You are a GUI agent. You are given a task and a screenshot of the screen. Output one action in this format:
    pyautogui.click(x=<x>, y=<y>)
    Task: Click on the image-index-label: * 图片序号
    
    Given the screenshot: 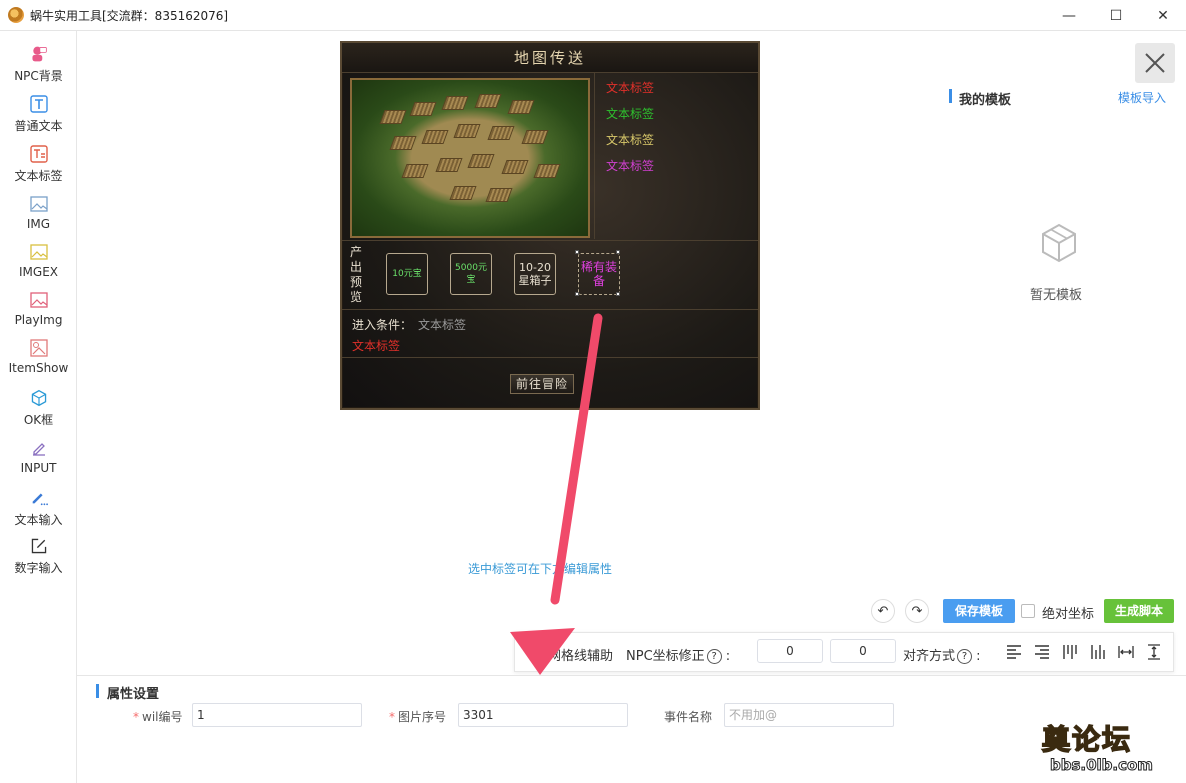 What is the action you would take?
    pyautogui.click(x=418, y=717)
    